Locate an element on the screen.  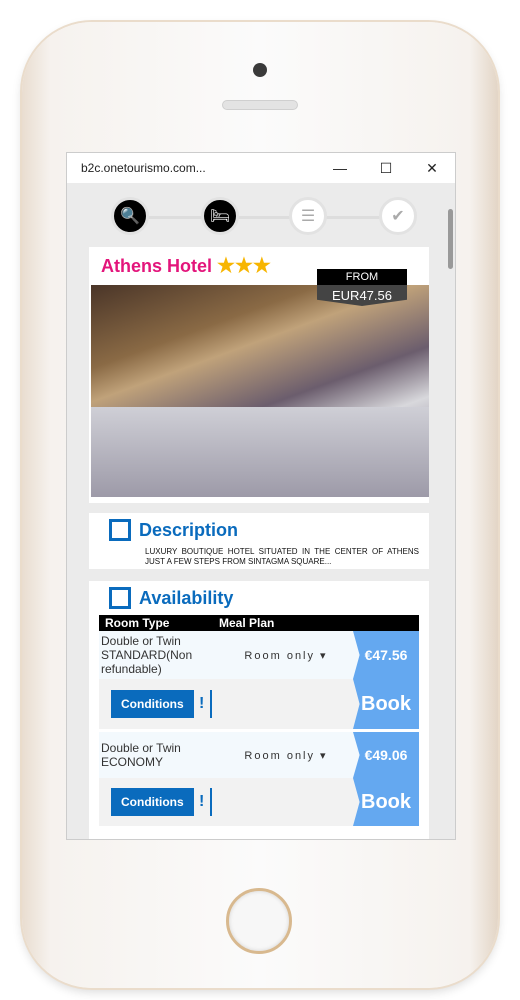
steps-line is located at coordinates (270, 217).